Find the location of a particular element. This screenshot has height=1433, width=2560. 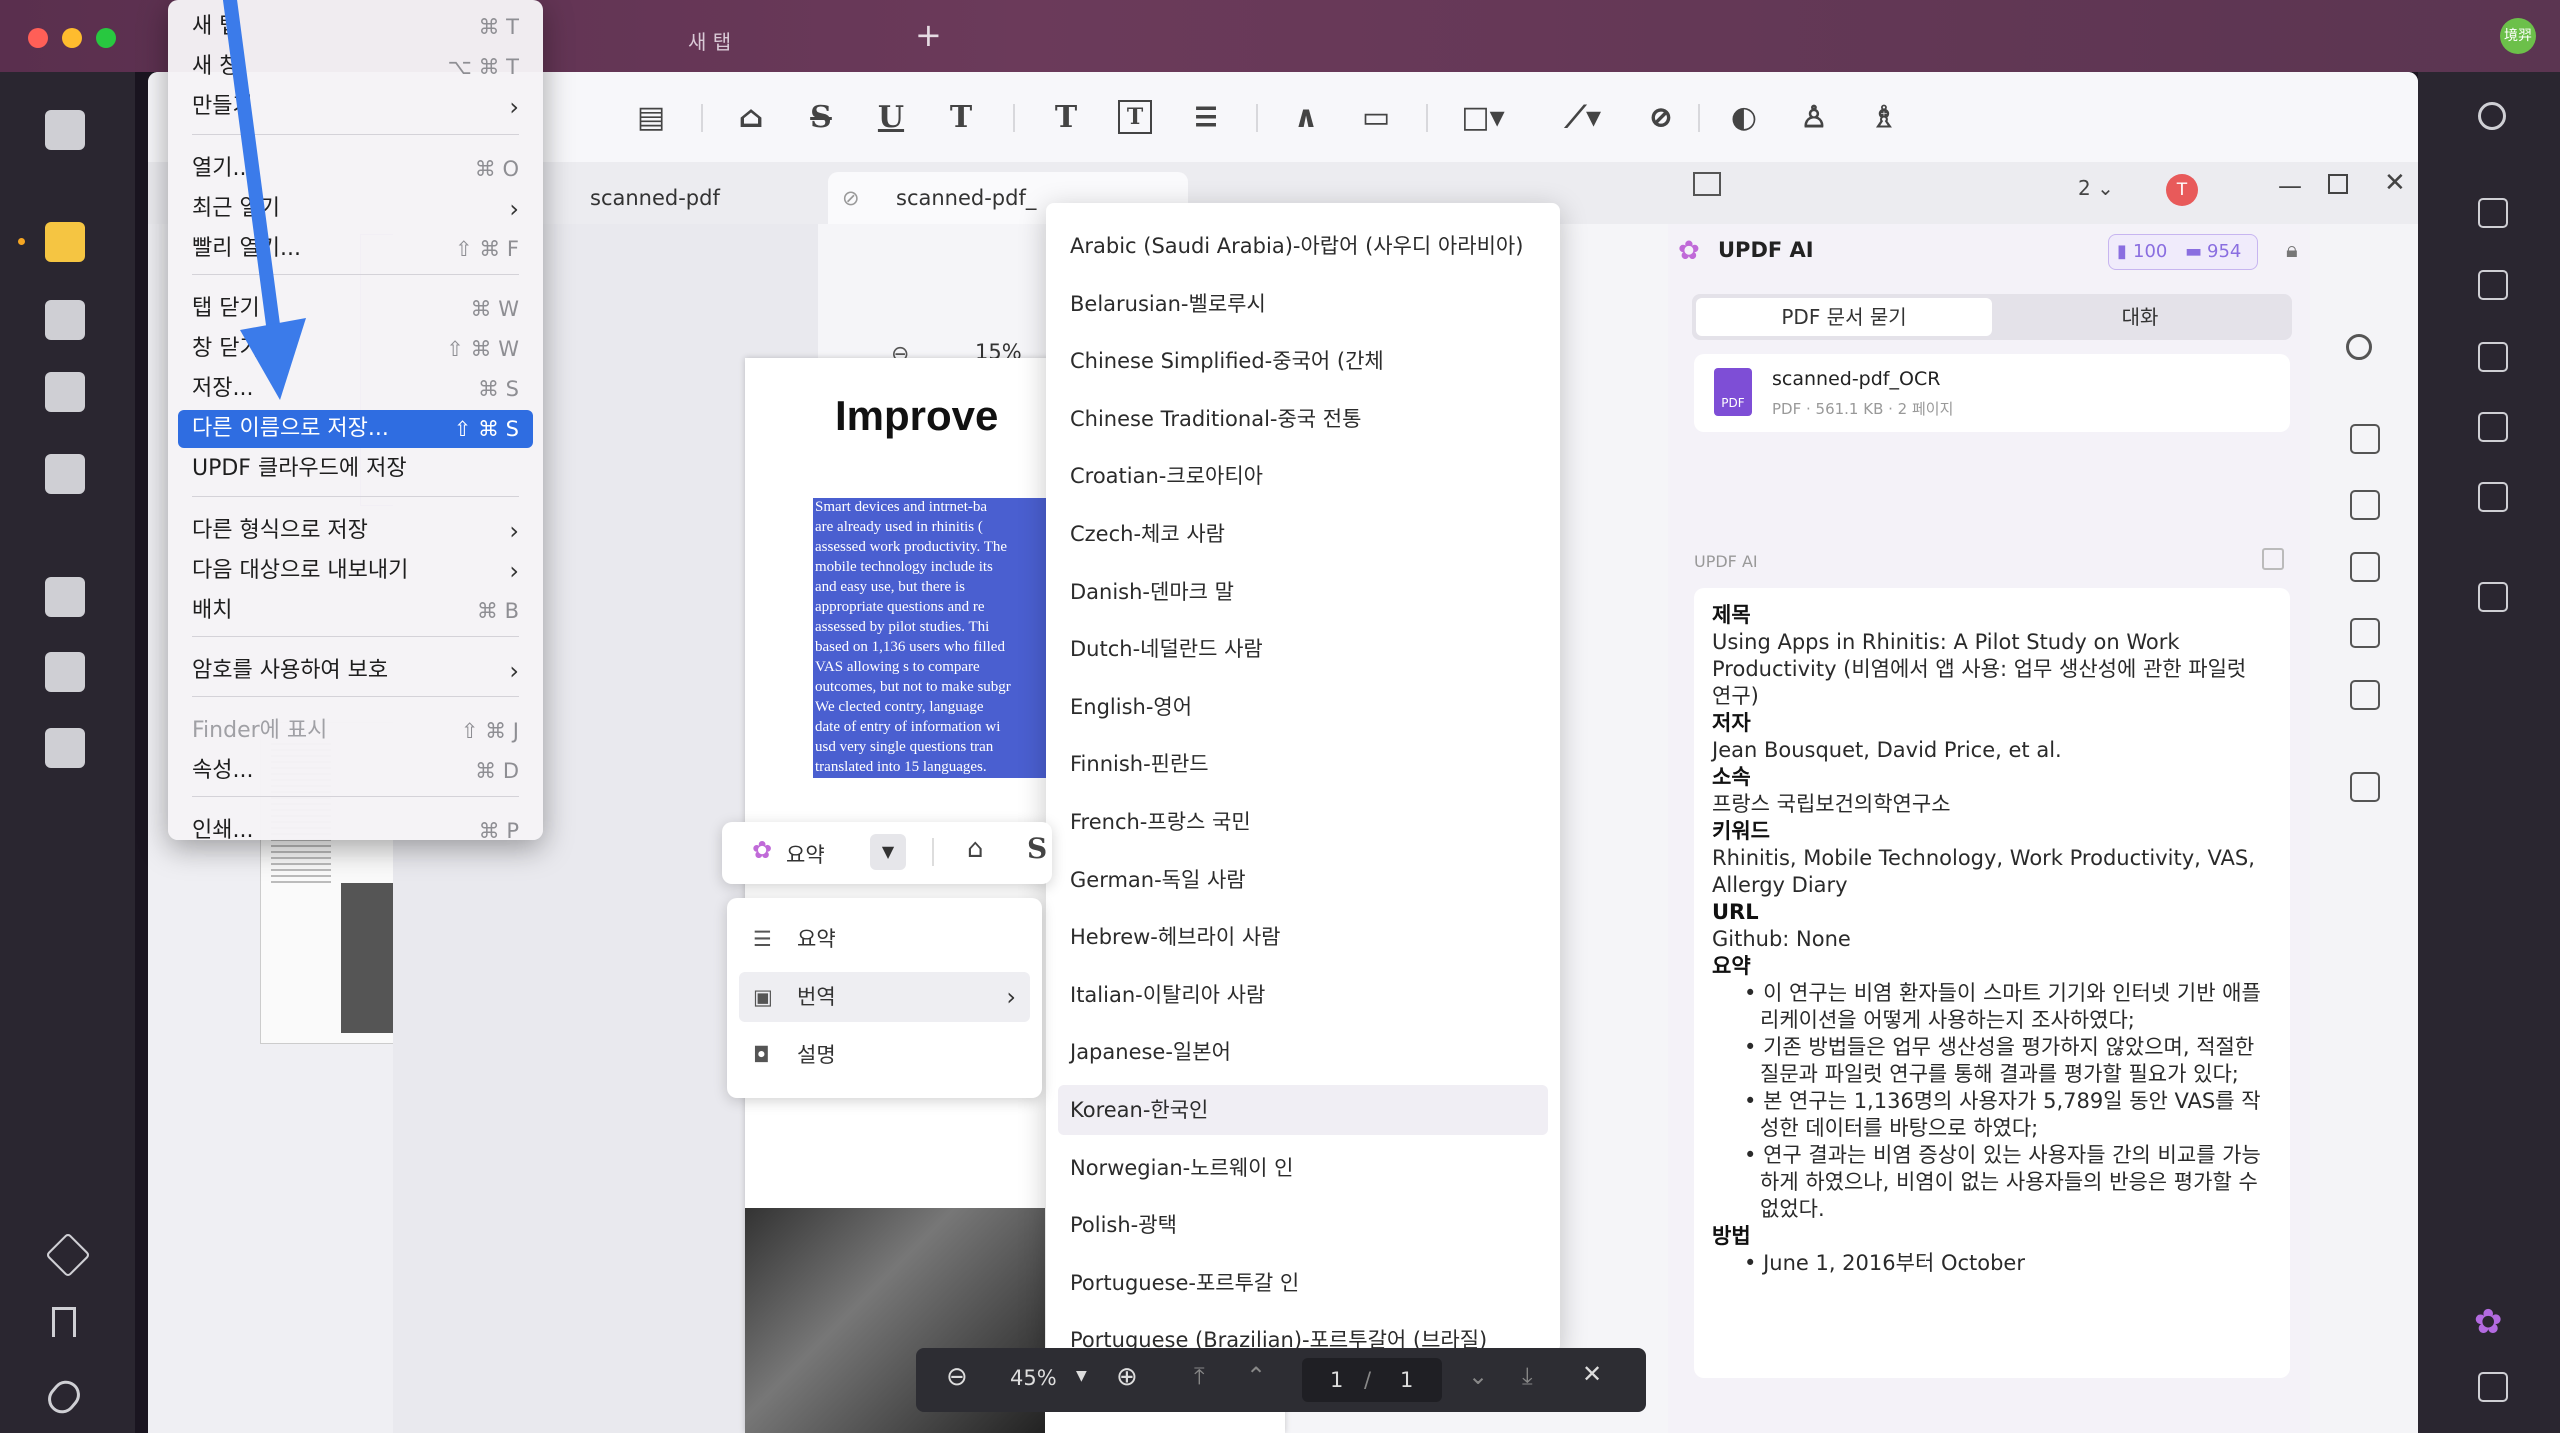

language-option: Belarusian-벨로루시 is located at coordinates (1303, 304).